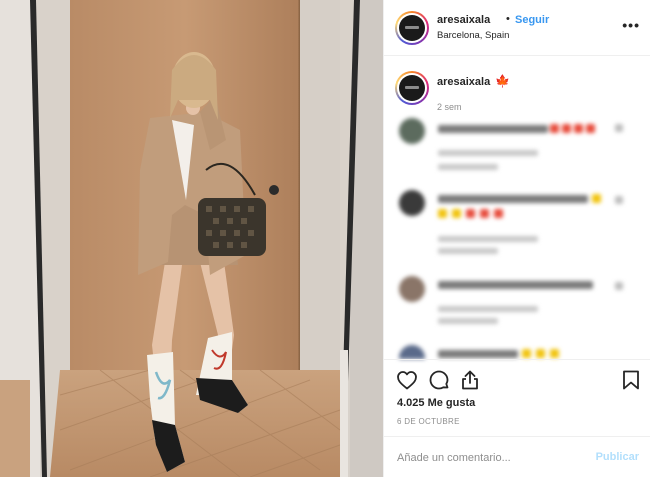  Describe the element at coordinates (428, 421) in the screenshot. I see `post-date: 6 DE OCTUBRE` at that location.